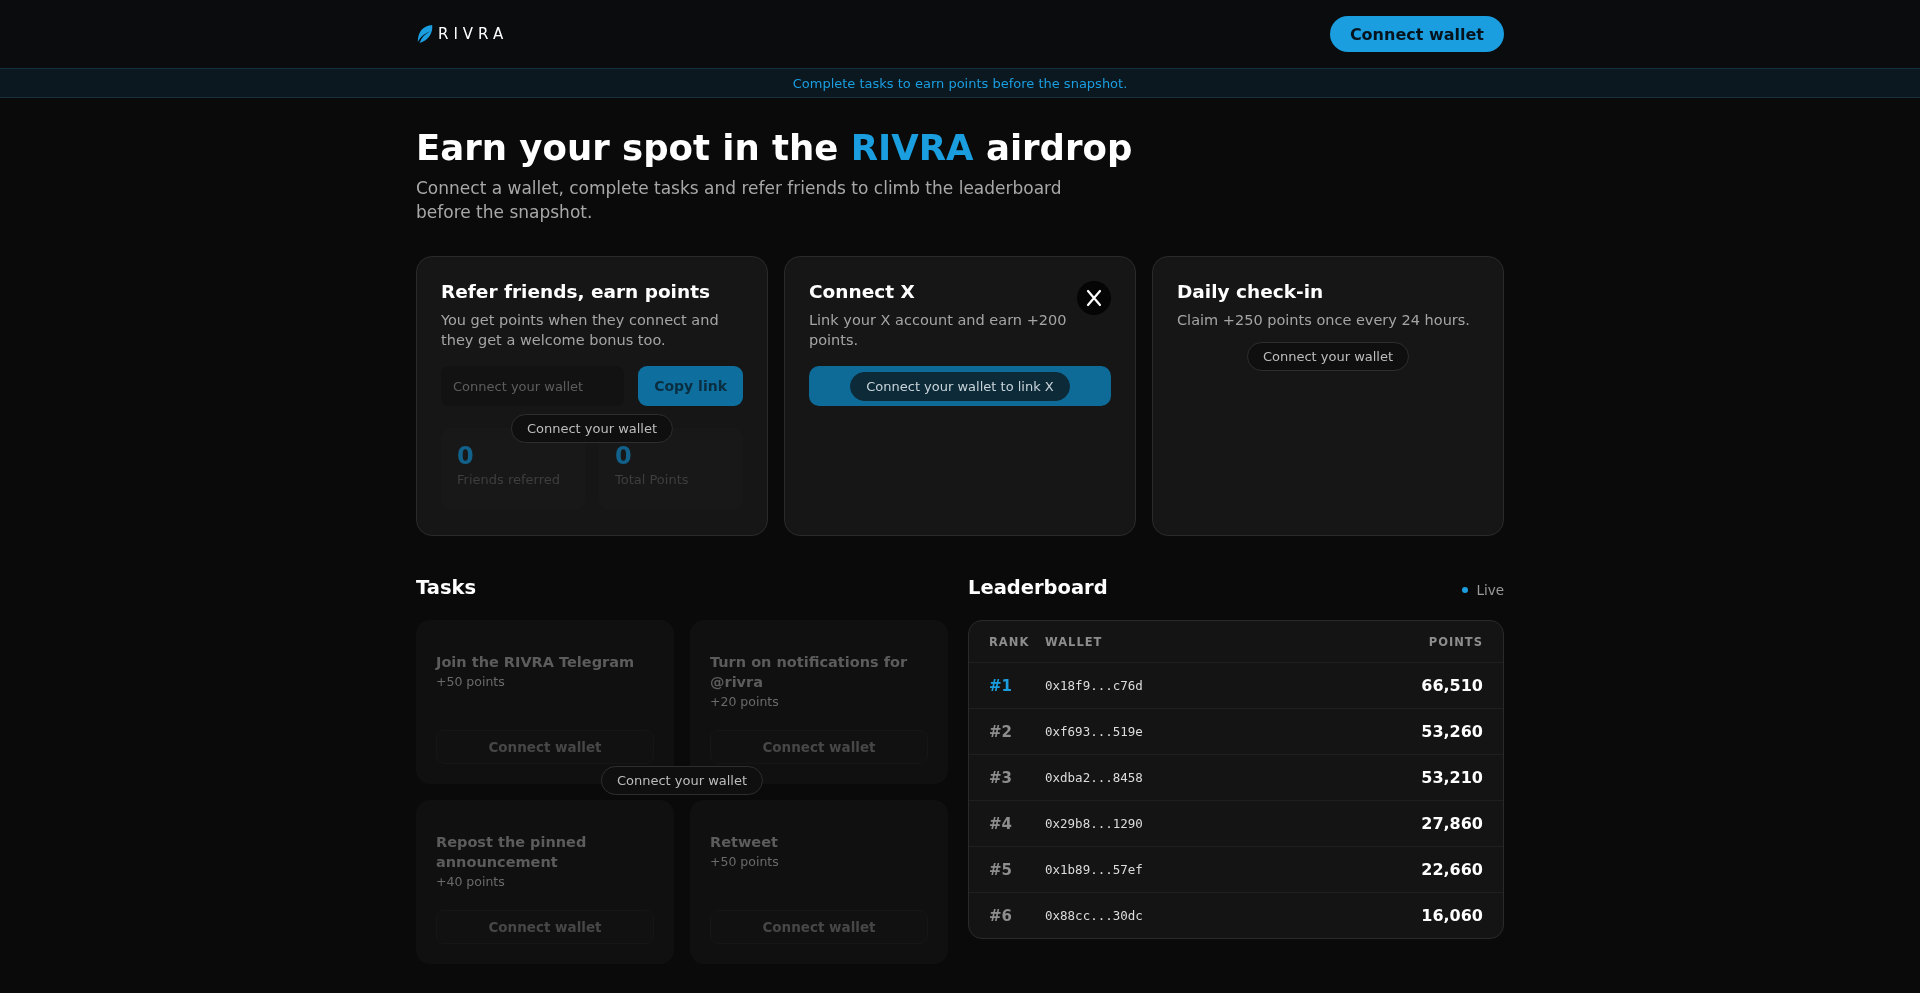 The image size is (1920, 993). What do you see at coordinates (1001, 731) in the screenshot?
I see `rank-cell-text: #2` at bounding box center [1001, 731].